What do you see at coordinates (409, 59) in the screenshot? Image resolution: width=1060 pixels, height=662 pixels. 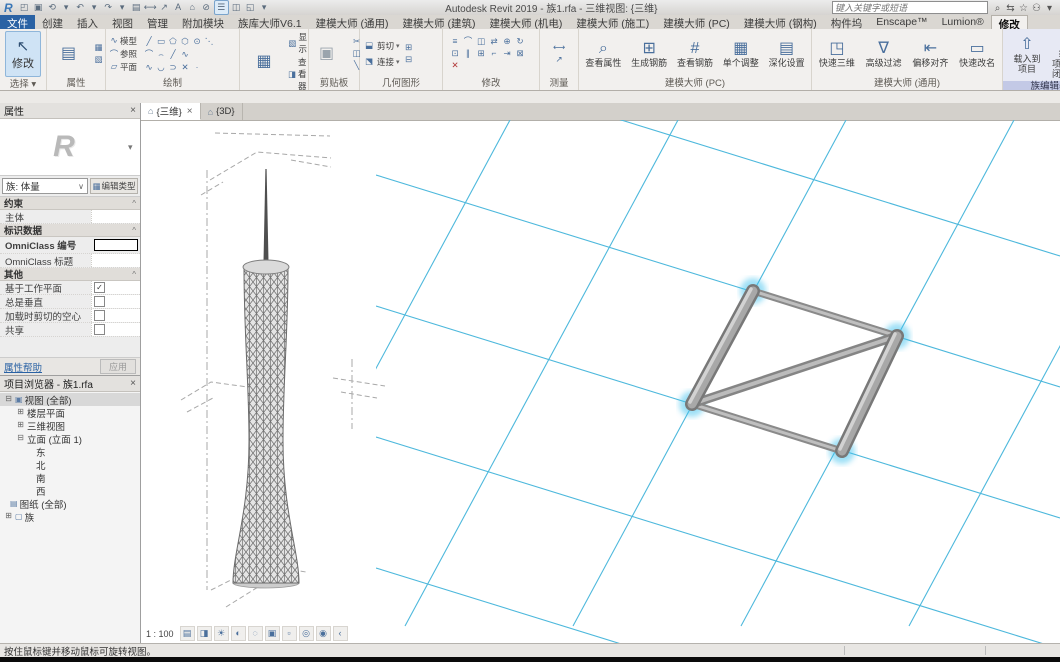 I see `join-geometry-icon: ⊟` at bounding box center [409, 59].